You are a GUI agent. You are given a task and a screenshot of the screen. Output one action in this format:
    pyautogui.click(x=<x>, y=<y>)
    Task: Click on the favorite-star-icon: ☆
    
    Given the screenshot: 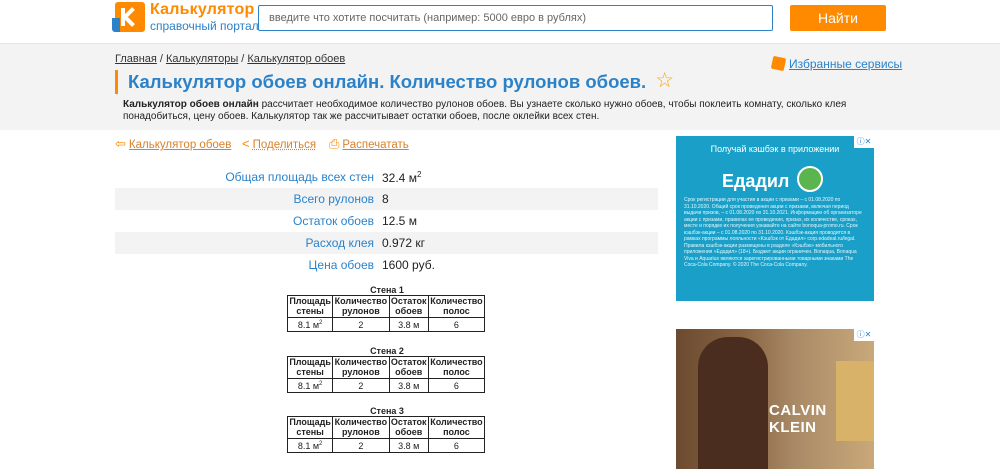 What is the action you would take?
    pyautogui.click(x=664, y=81)
    